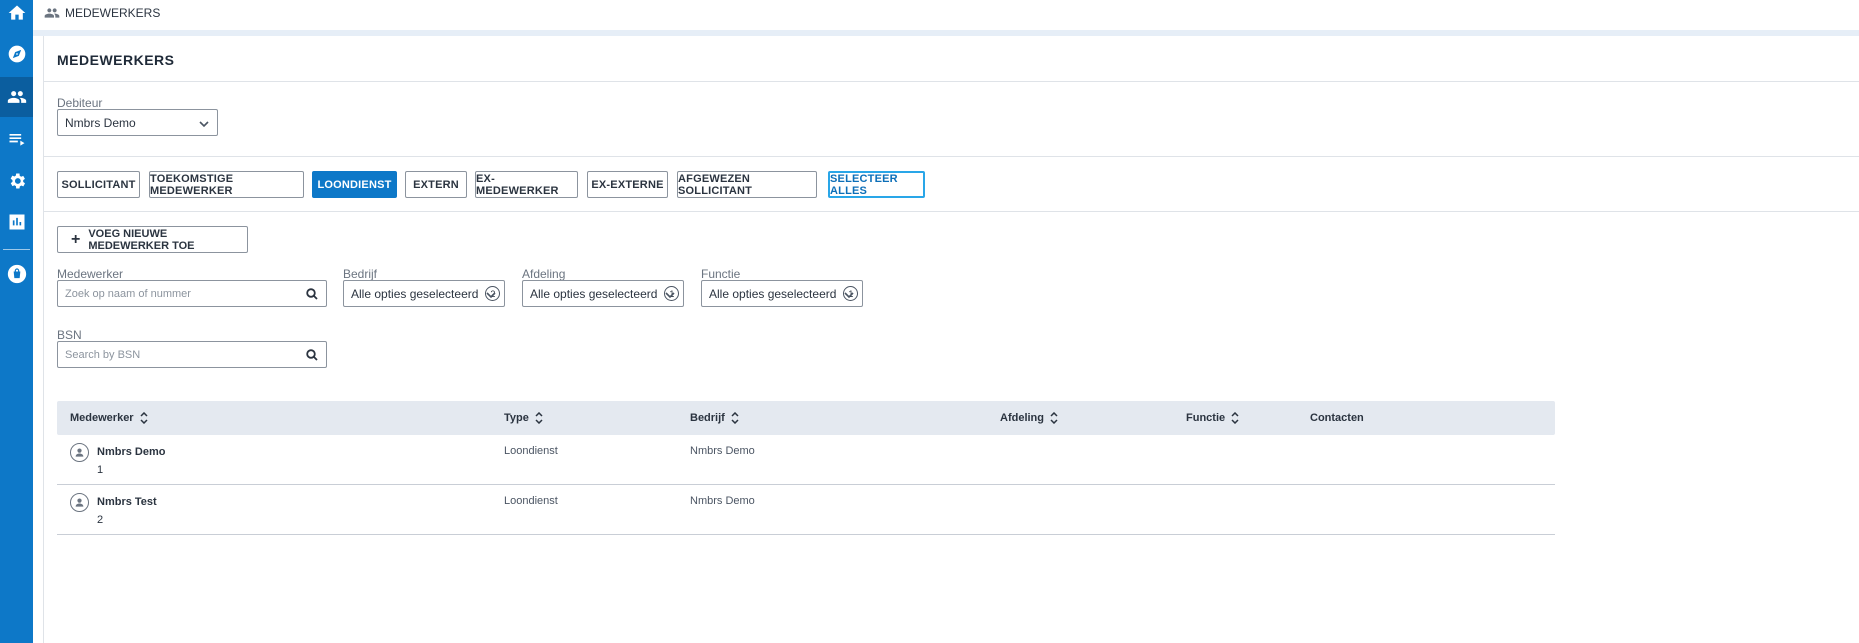  I want to click on debiteur-select: Nmbrs Demo, so click(137, 122).